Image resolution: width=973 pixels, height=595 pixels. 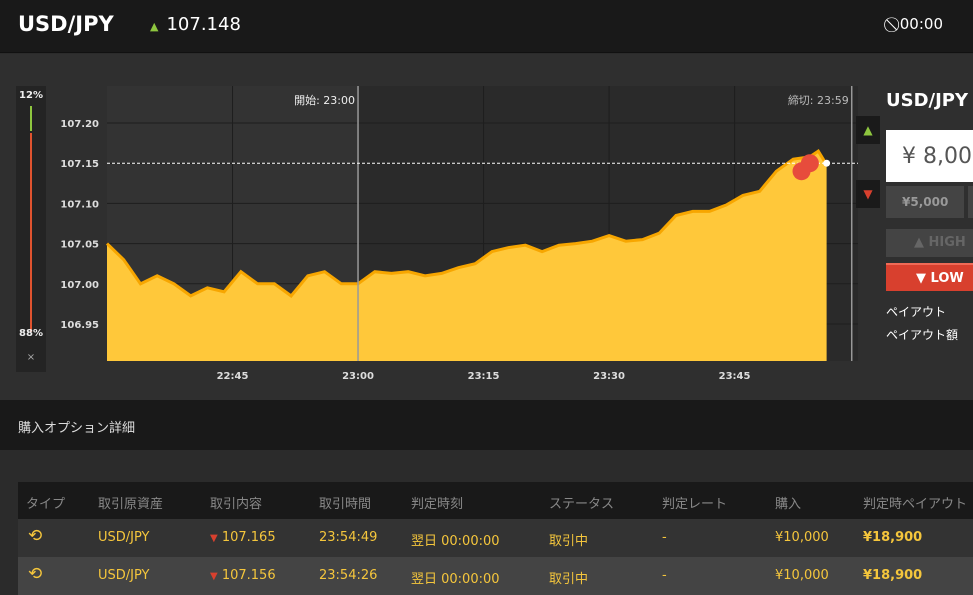 I want to click on trade-rate: 107.156, so click(x=248, y=575).